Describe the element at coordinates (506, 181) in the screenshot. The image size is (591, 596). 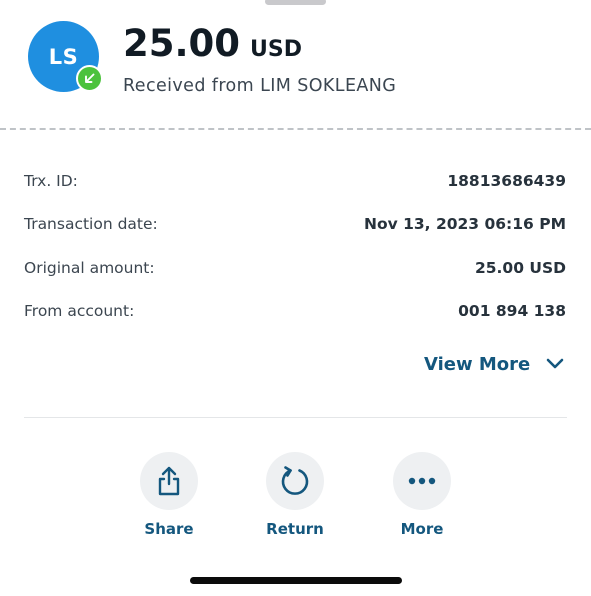
I see `detail-value: 18813686439` at that location.